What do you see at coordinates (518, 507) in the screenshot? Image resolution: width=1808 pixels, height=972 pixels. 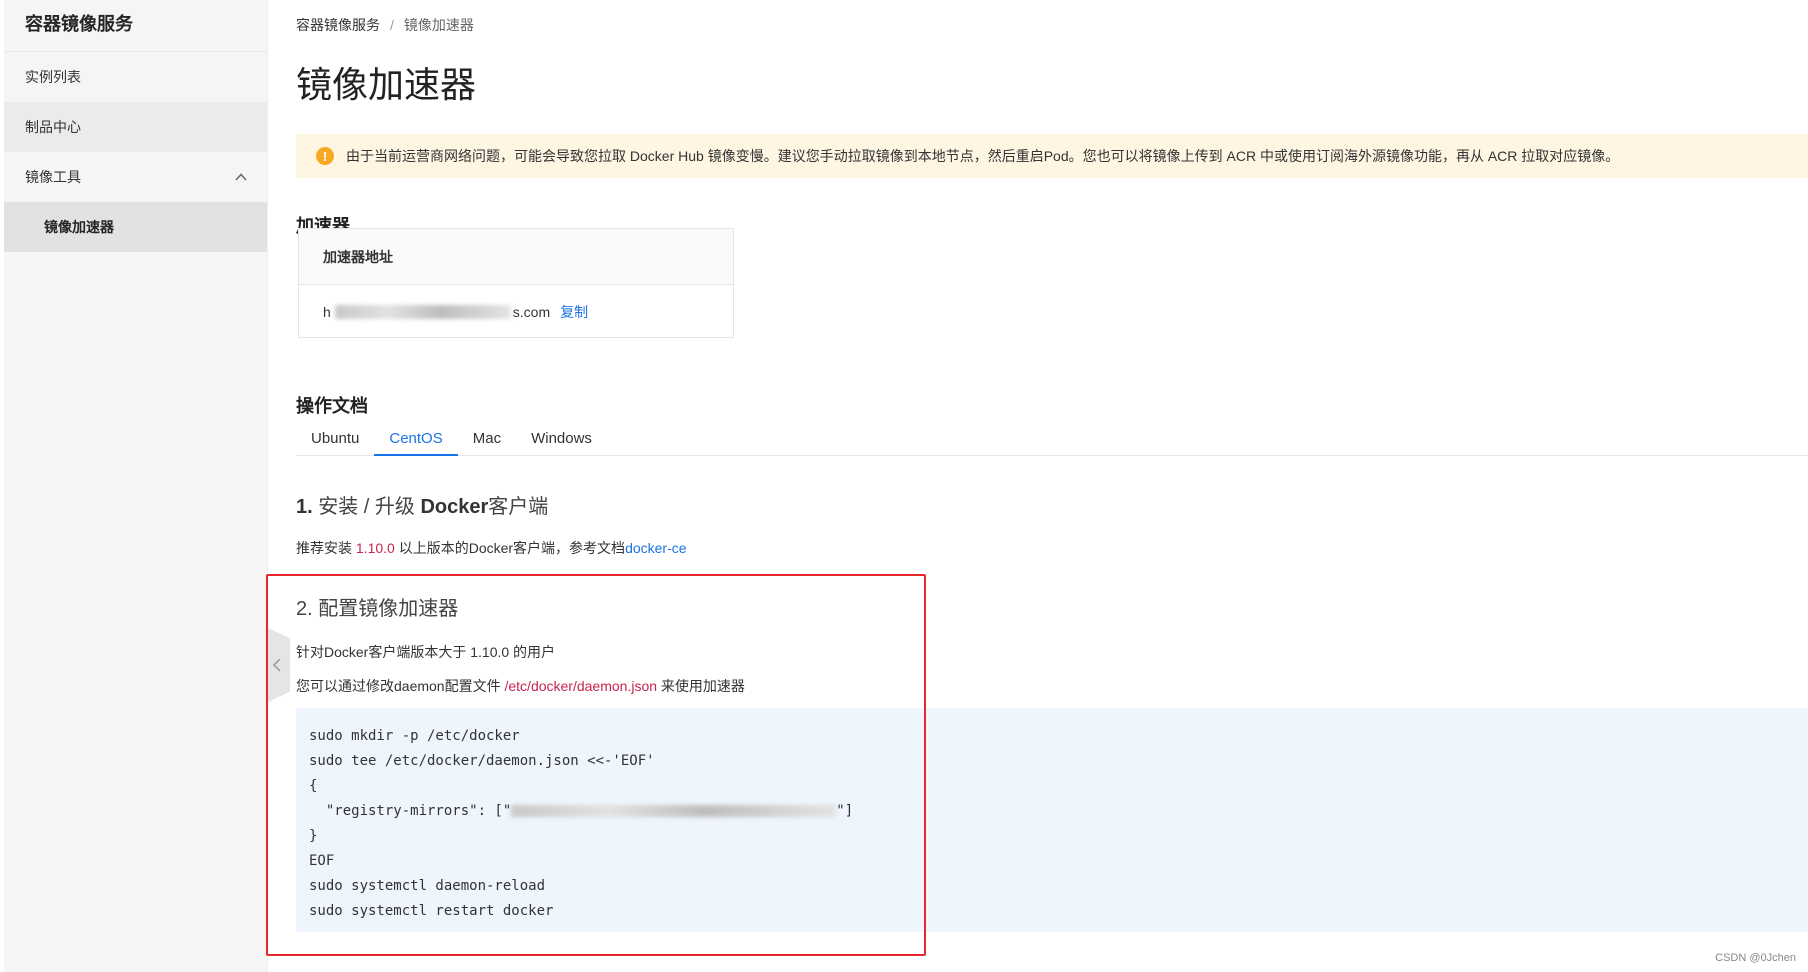 I see `step1-title-c: 客户端` at bounding box center [518, 507].